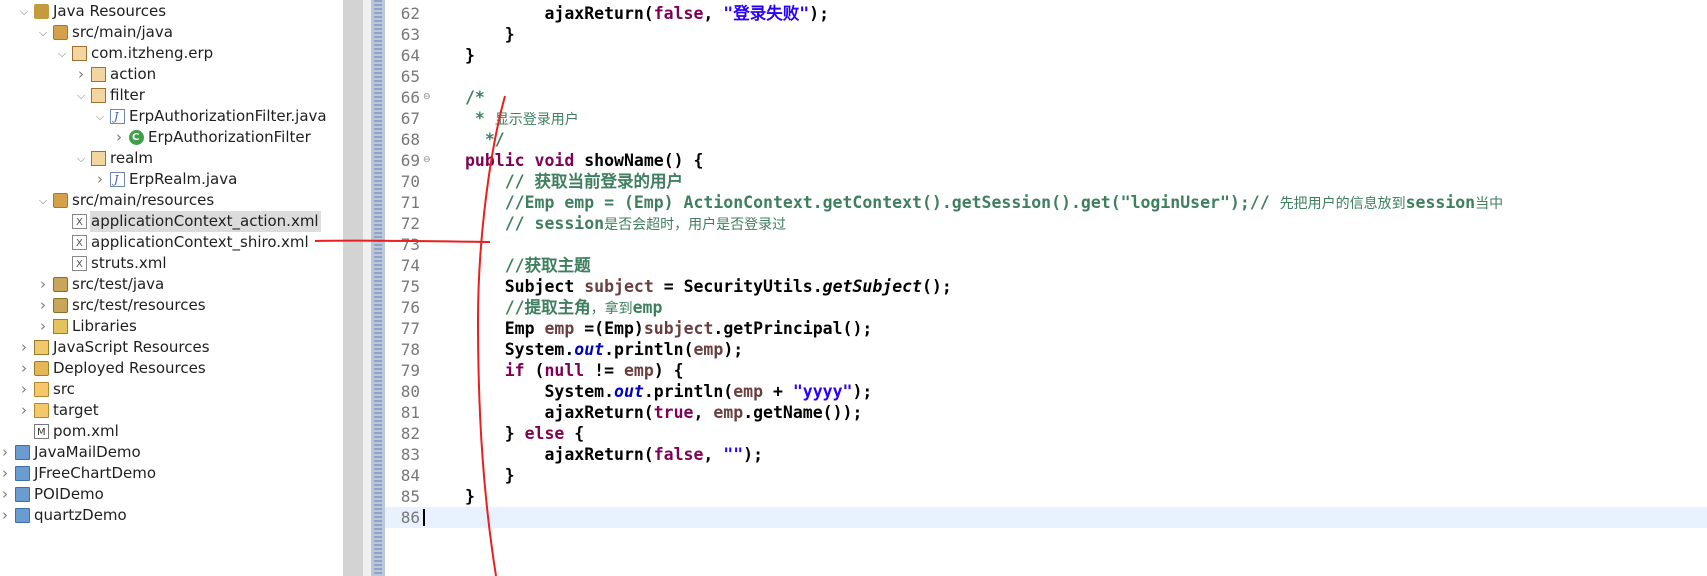 The width and height of the screenshot is (1707, 576). Describe the element at coordinates (410, 55) in the screenshot. I see `line-number: 64` at that location.